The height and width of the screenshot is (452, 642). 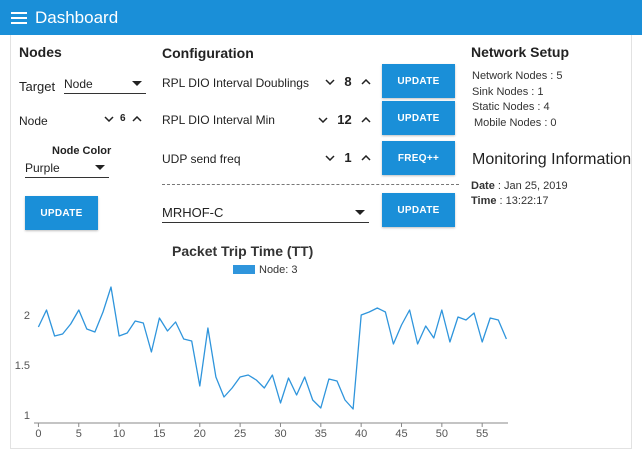 What do you see at coordinates (40, 52) in the screenshot?
I see `nodes-title: Nodes` at bounding box center [40, 52].